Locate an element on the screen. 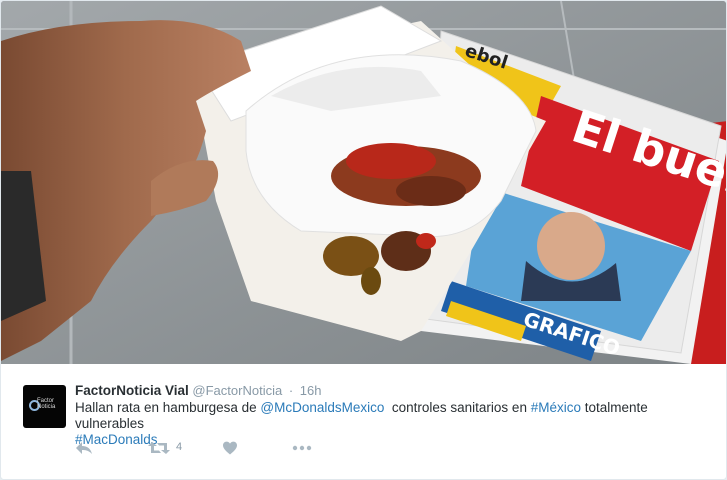 Image resolution: width=727 pixels, height=480 pixels. tweet-actions: 4 is located at coordinates (225, 448).